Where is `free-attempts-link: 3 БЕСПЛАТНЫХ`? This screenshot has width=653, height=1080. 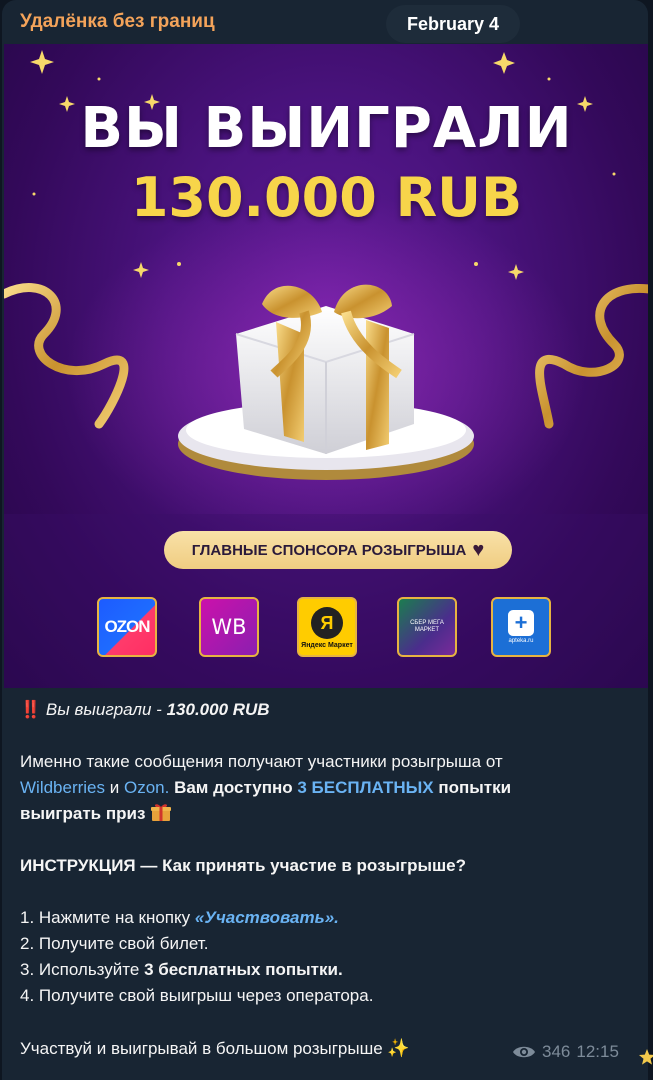 free-attempts-link: 3 БЕСПЛАТНЫХ is located at coordinates (365, 787).